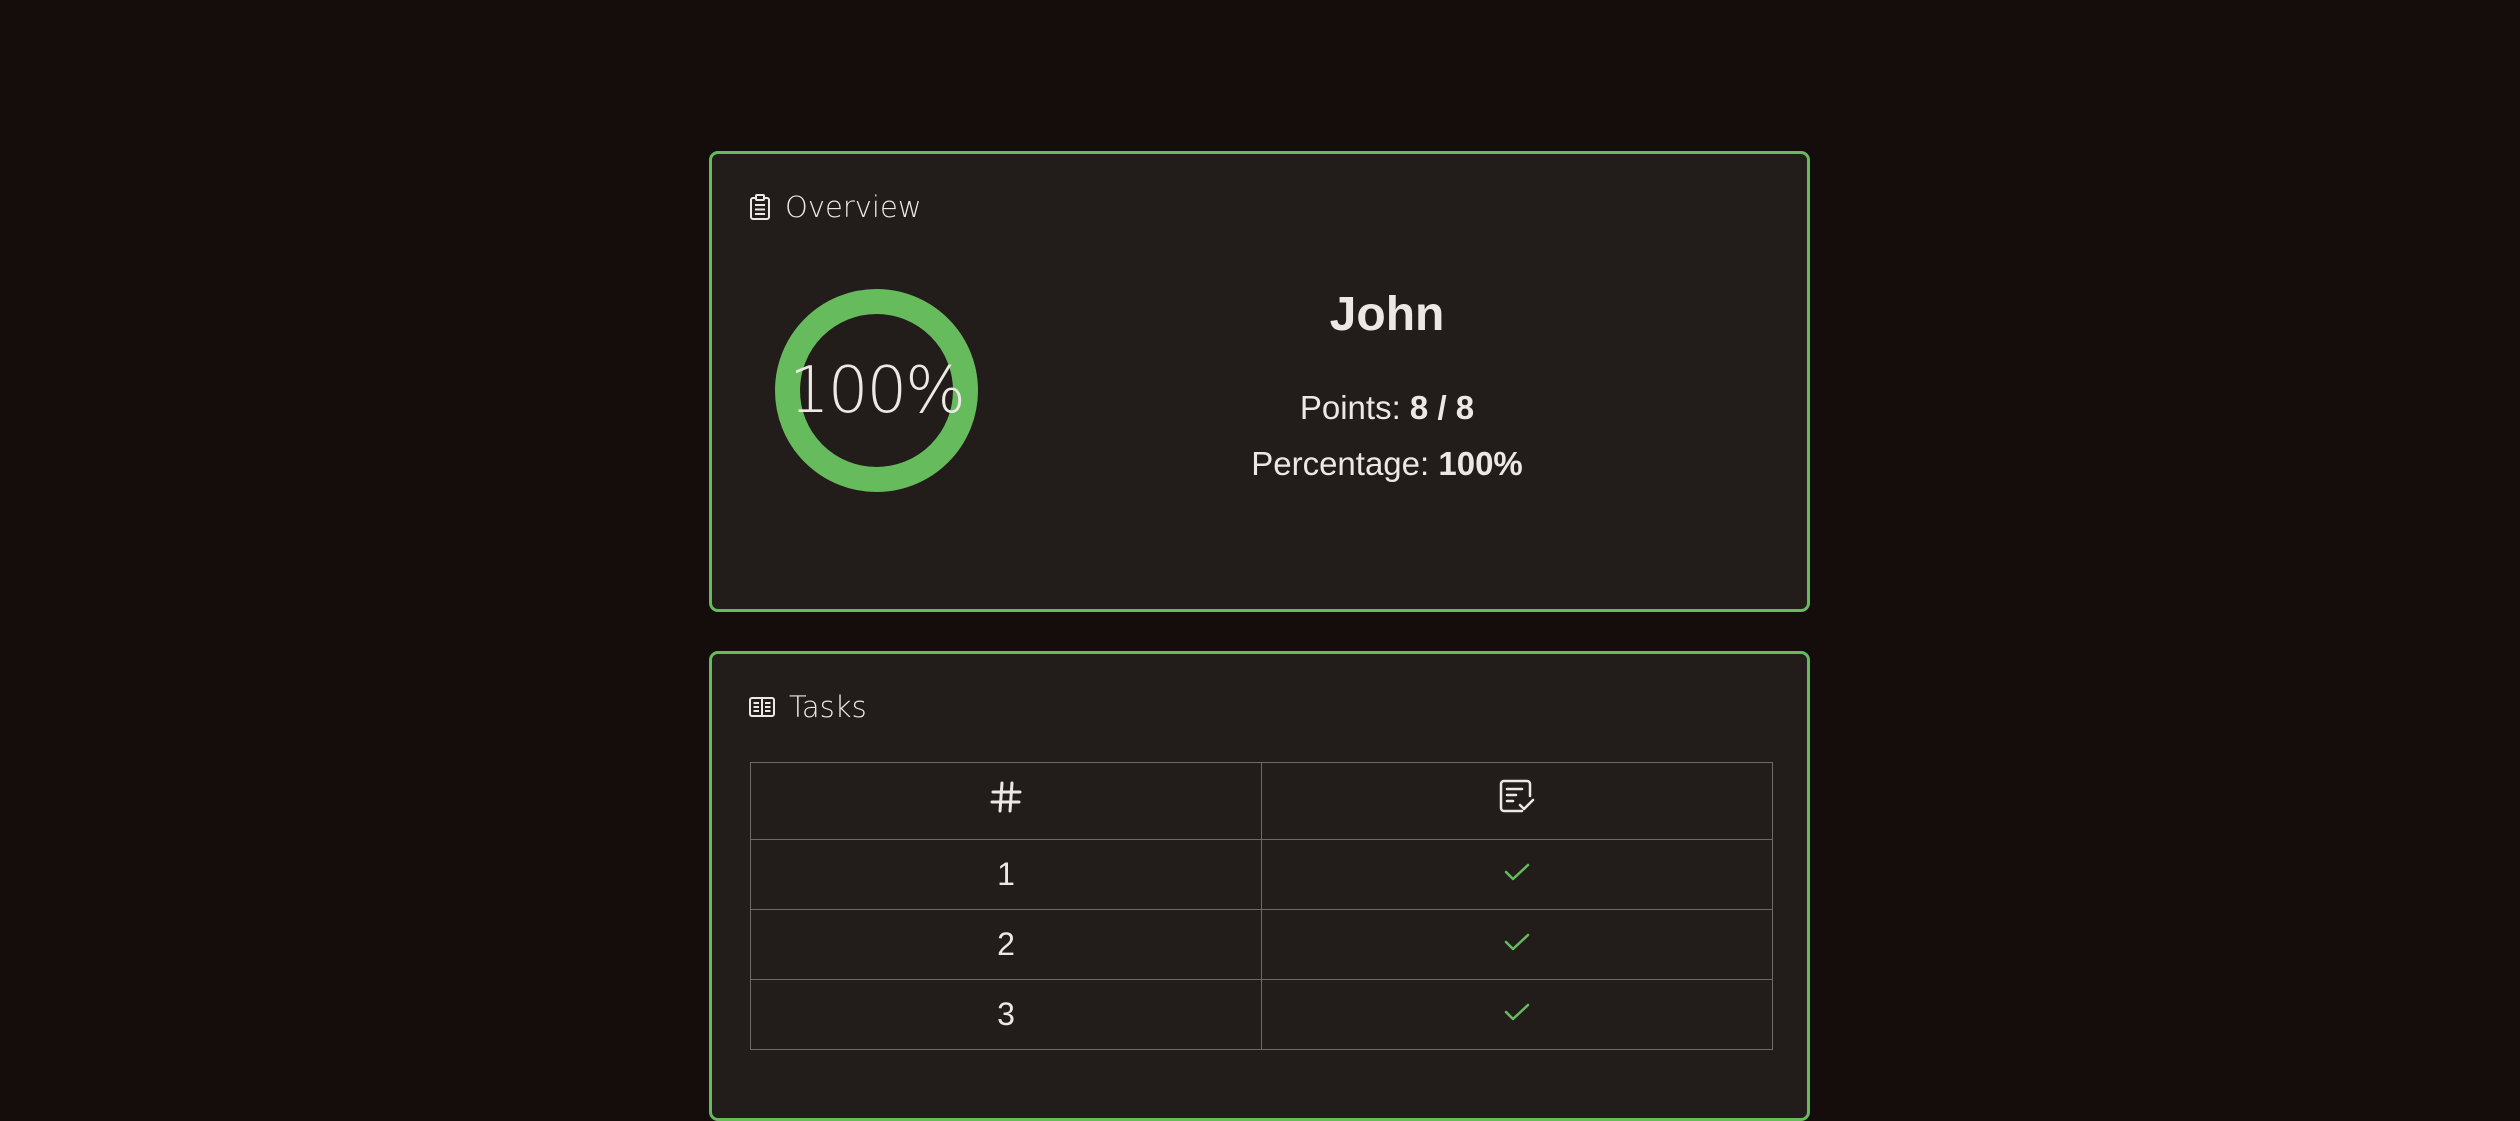 This screenshot has width=2520, height=1121. I want to click on progress-donut: 100%, so click(876, 390).